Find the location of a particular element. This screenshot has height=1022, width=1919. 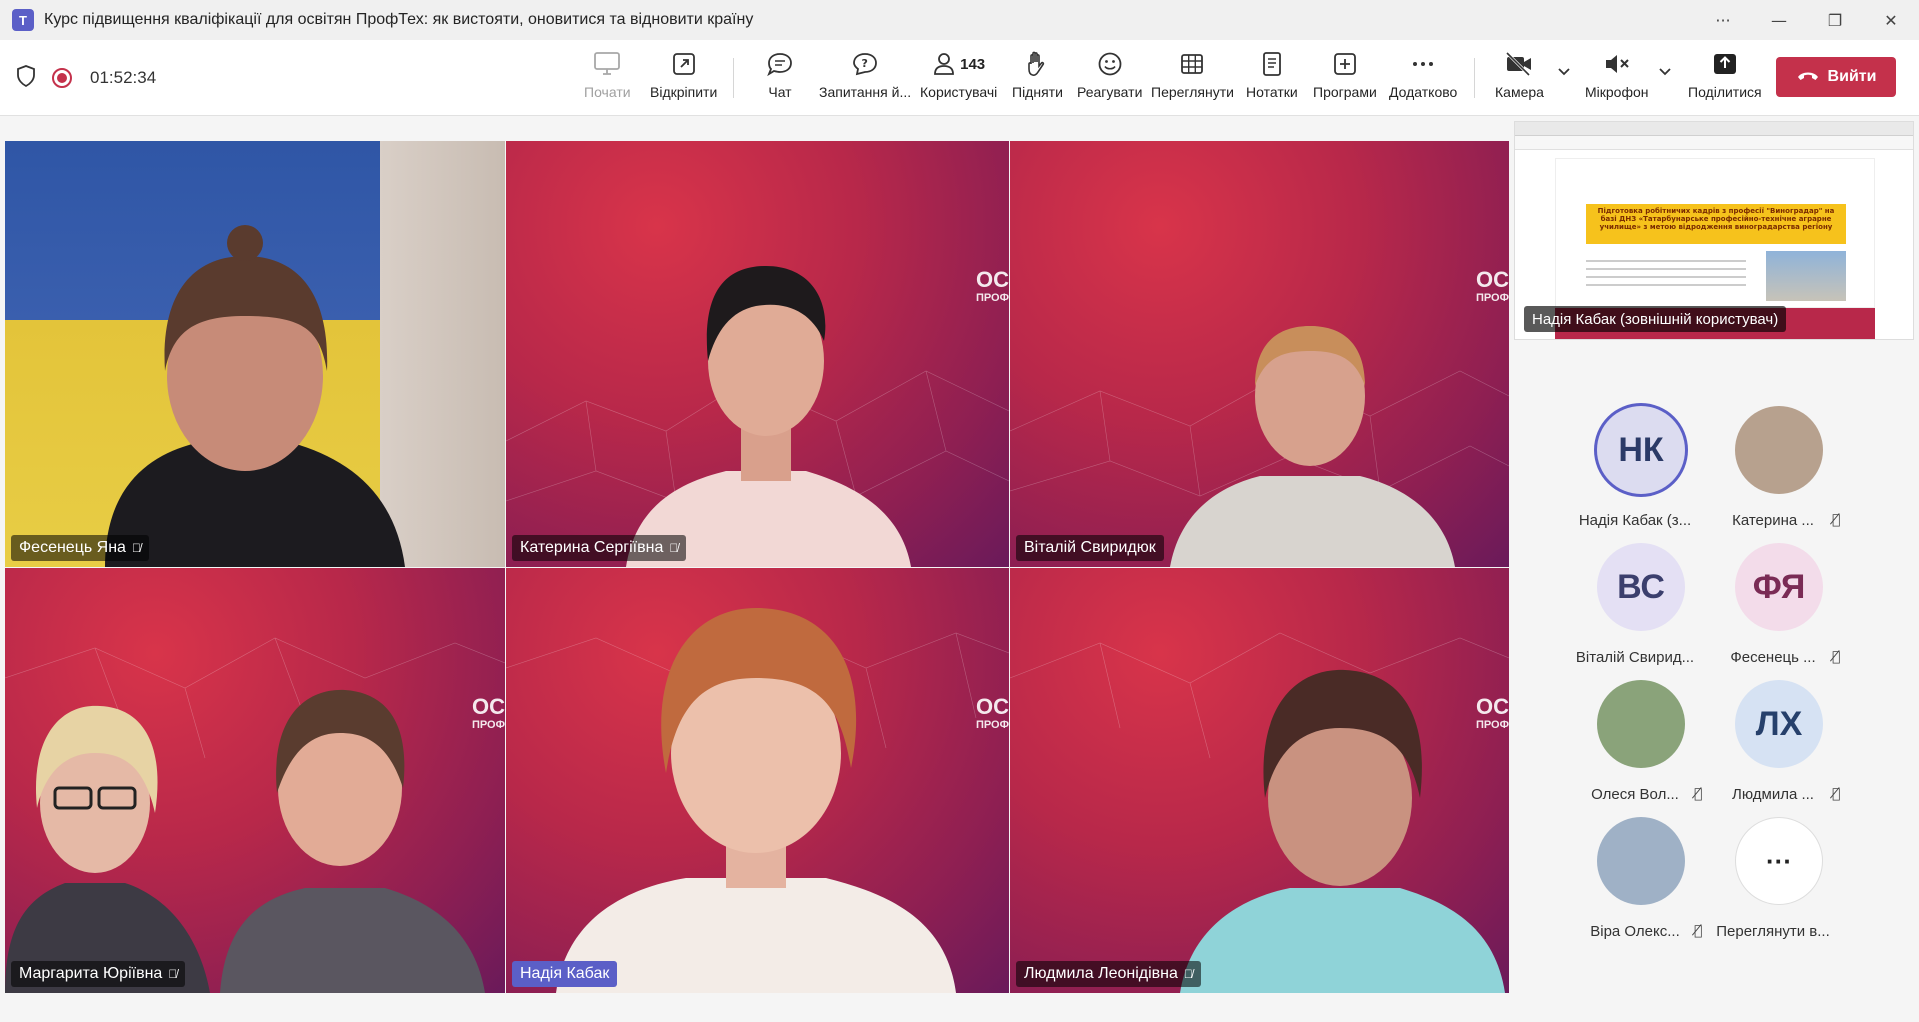

window-controls: ··· — ❐ ✕ is located at coordinates (1807, 20).